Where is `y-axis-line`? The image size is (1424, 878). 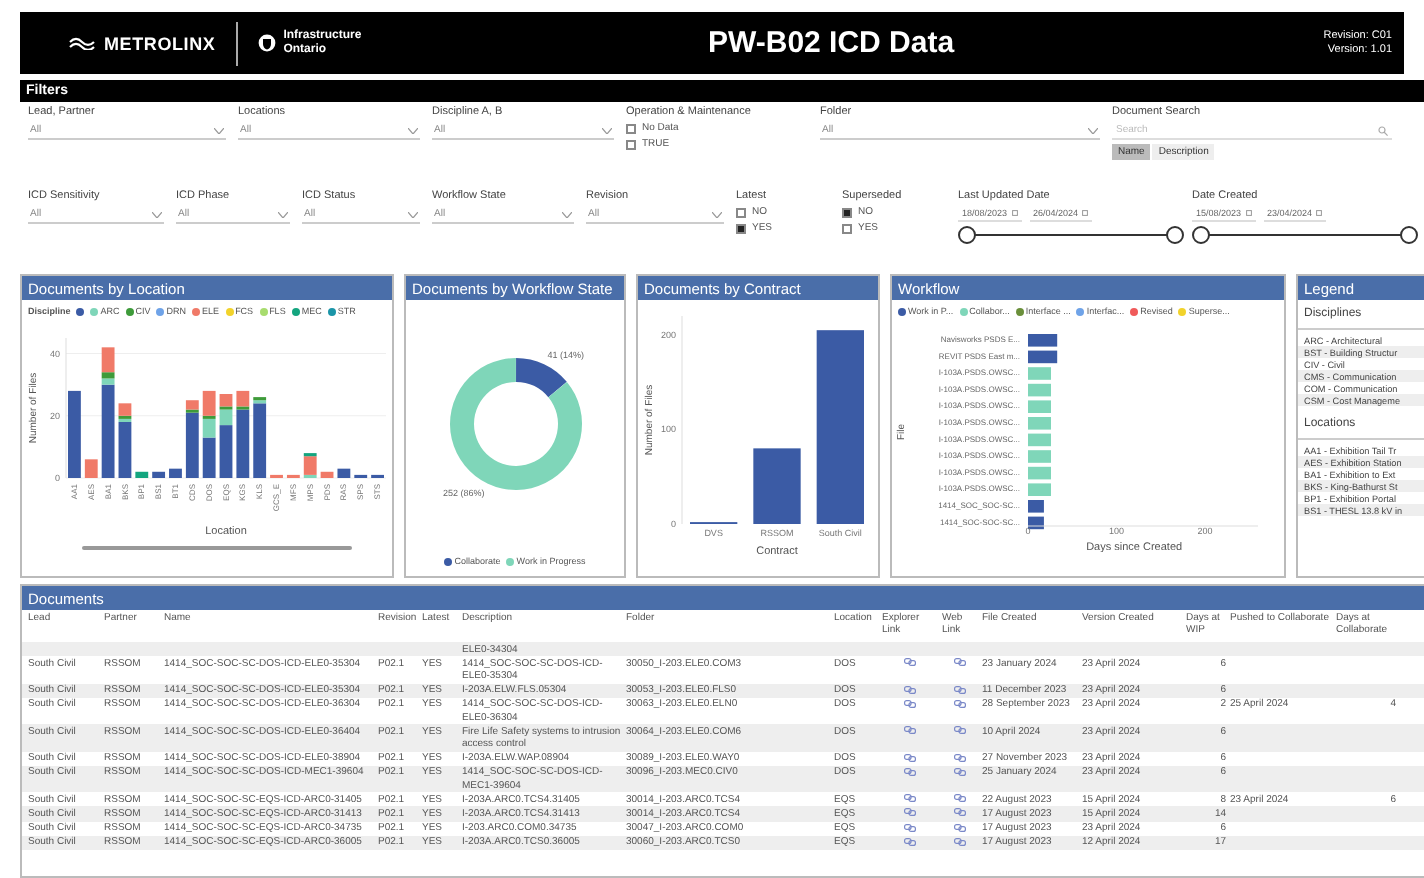
y-axis-line is located at coordinates (66, 408).